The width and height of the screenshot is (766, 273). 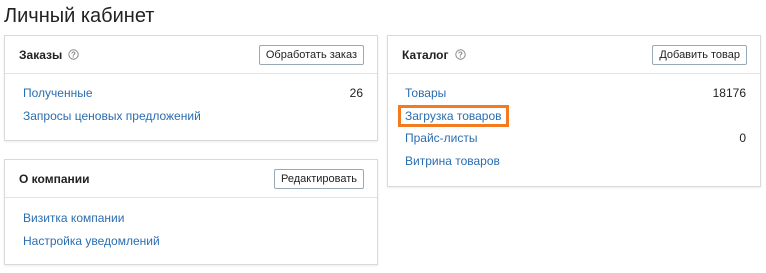 I want to click on company-panel-header: О компании Редактировать, so click(x=191, y=179).